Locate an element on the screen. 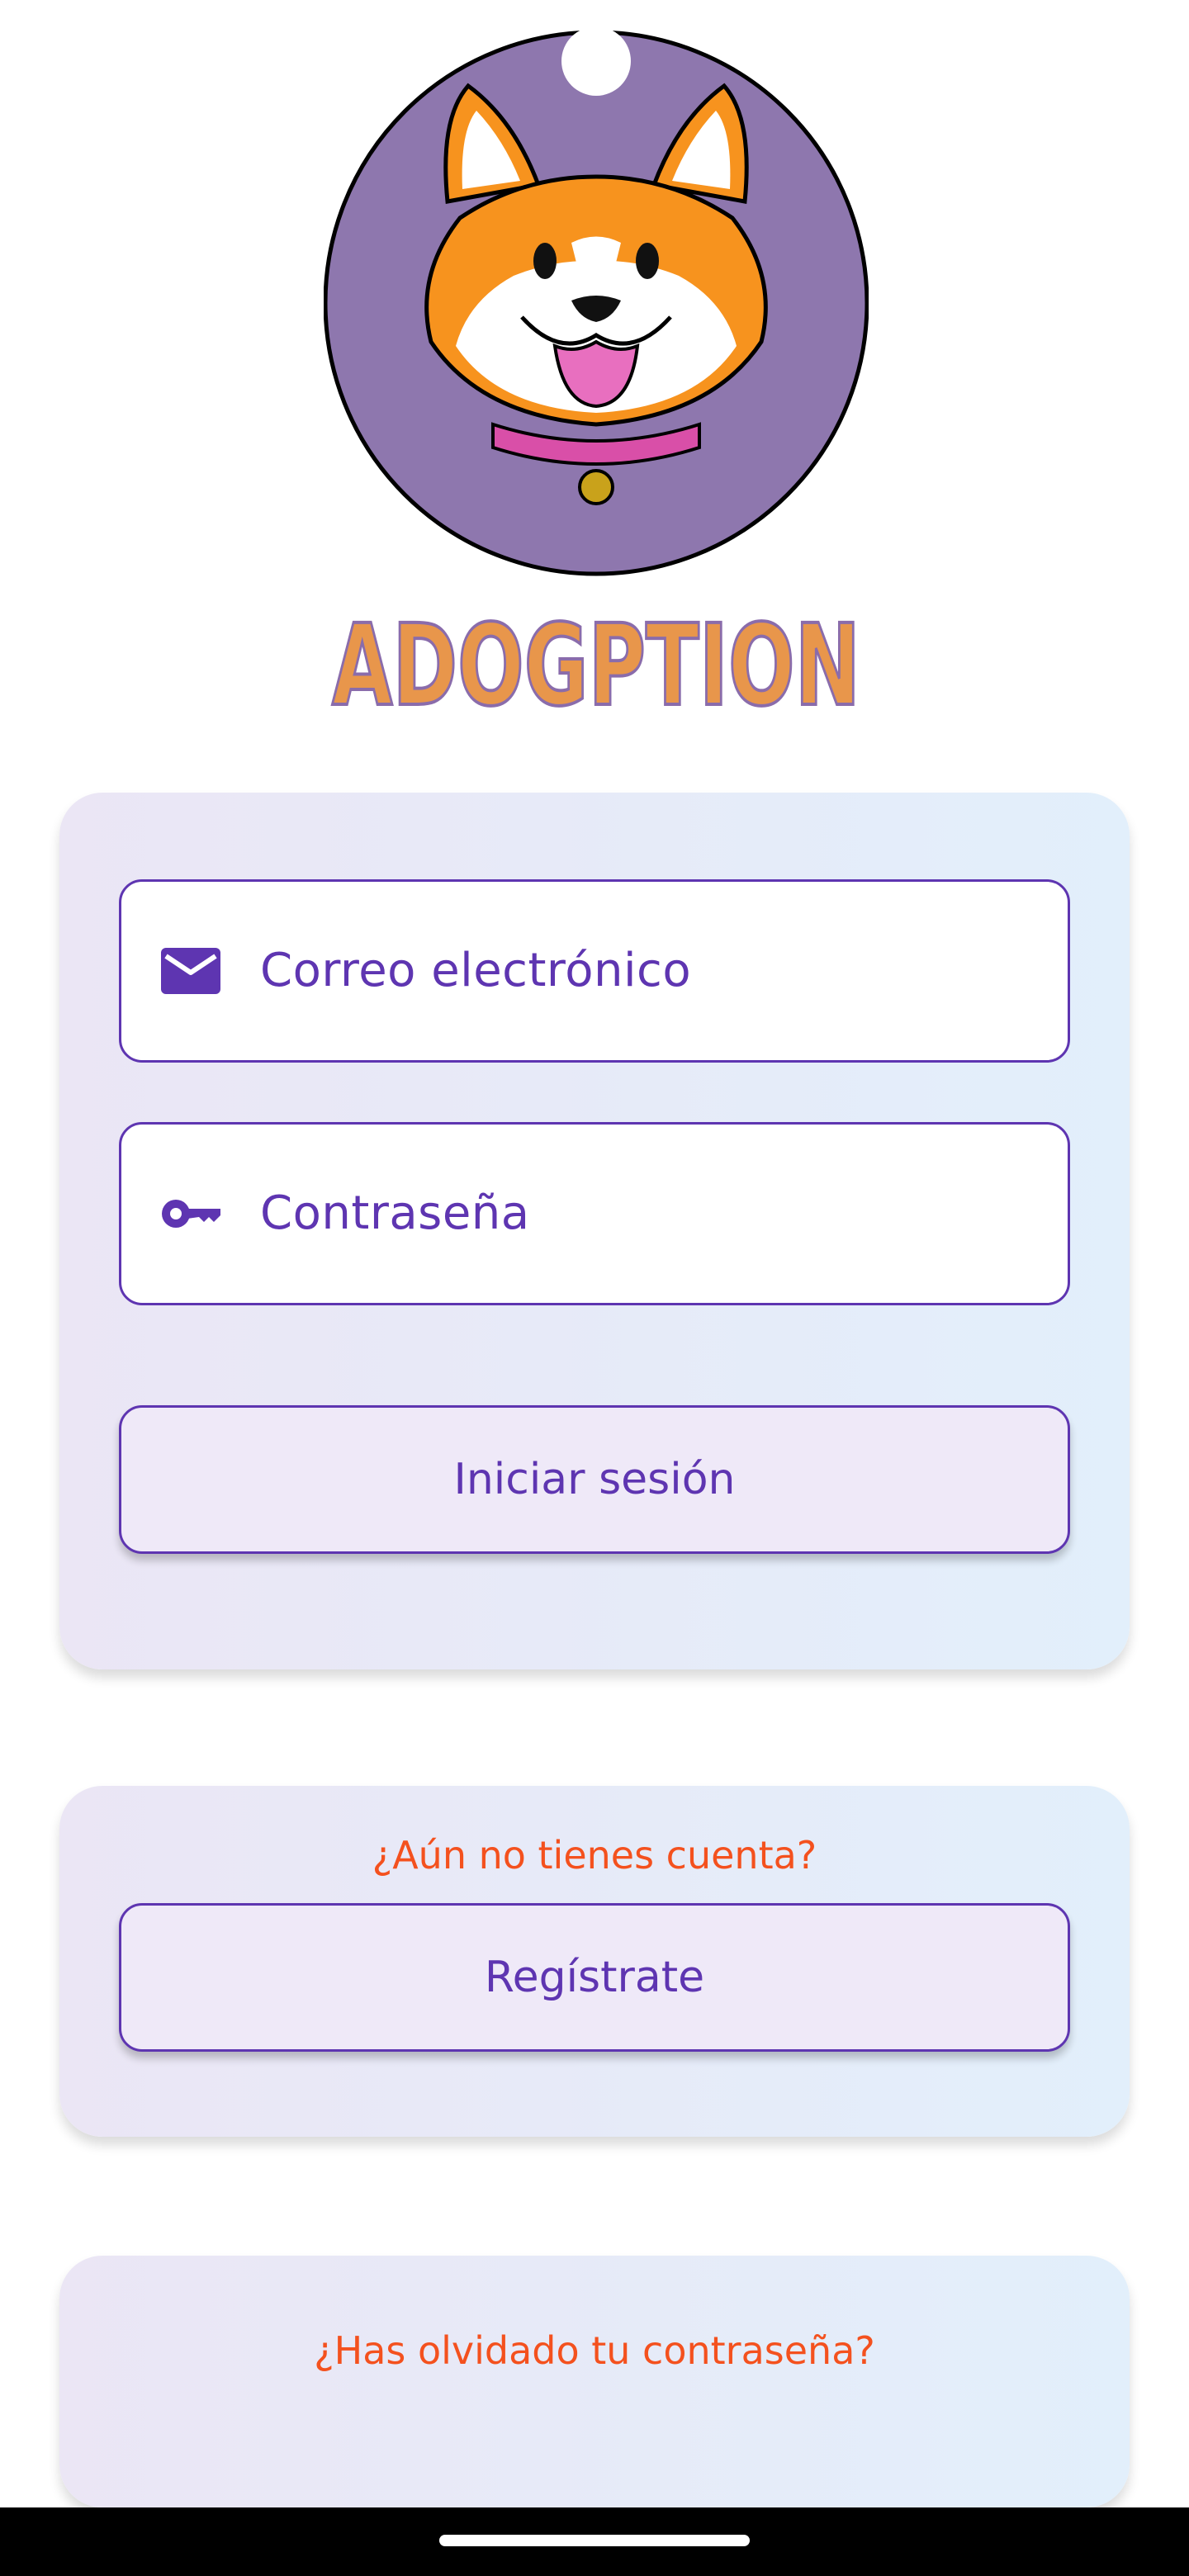  home-indicator is located at coordinates (594, 2540).